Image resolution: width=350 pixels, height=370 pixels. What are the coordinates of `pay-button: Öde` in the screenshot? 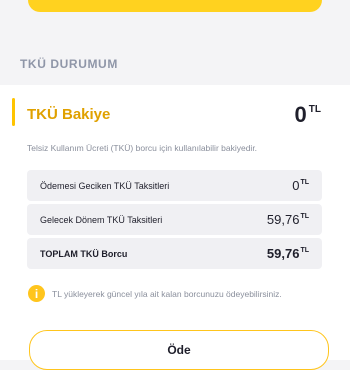 It's located at (179, 350).